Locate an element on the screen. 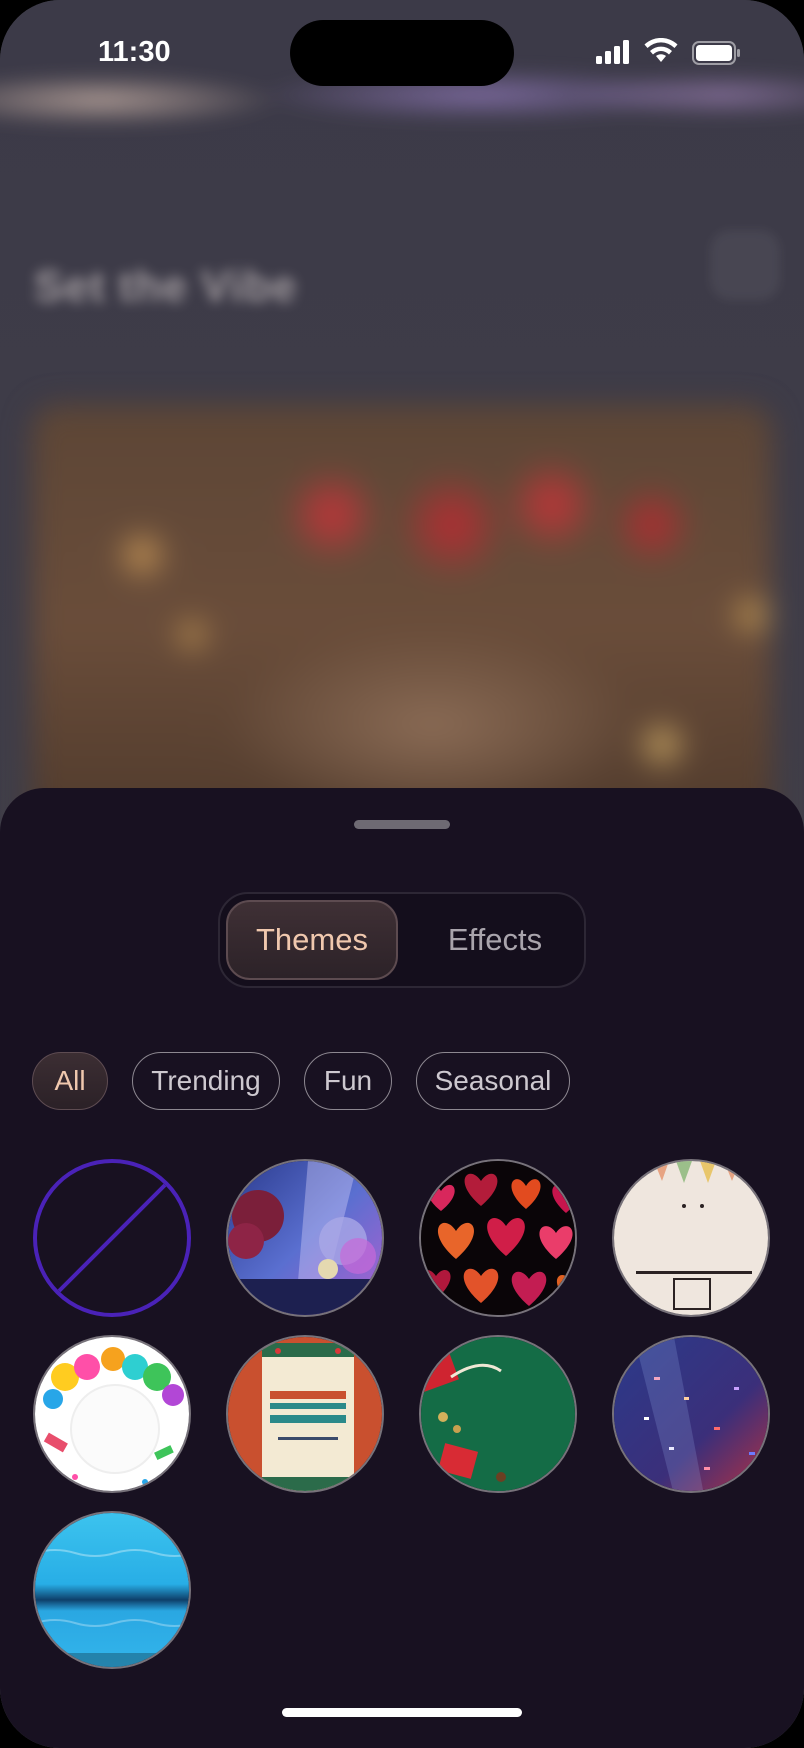 The height and width of the screenshot is (1748, 804). none-slash-icon is located at coordinates (112, 1238).